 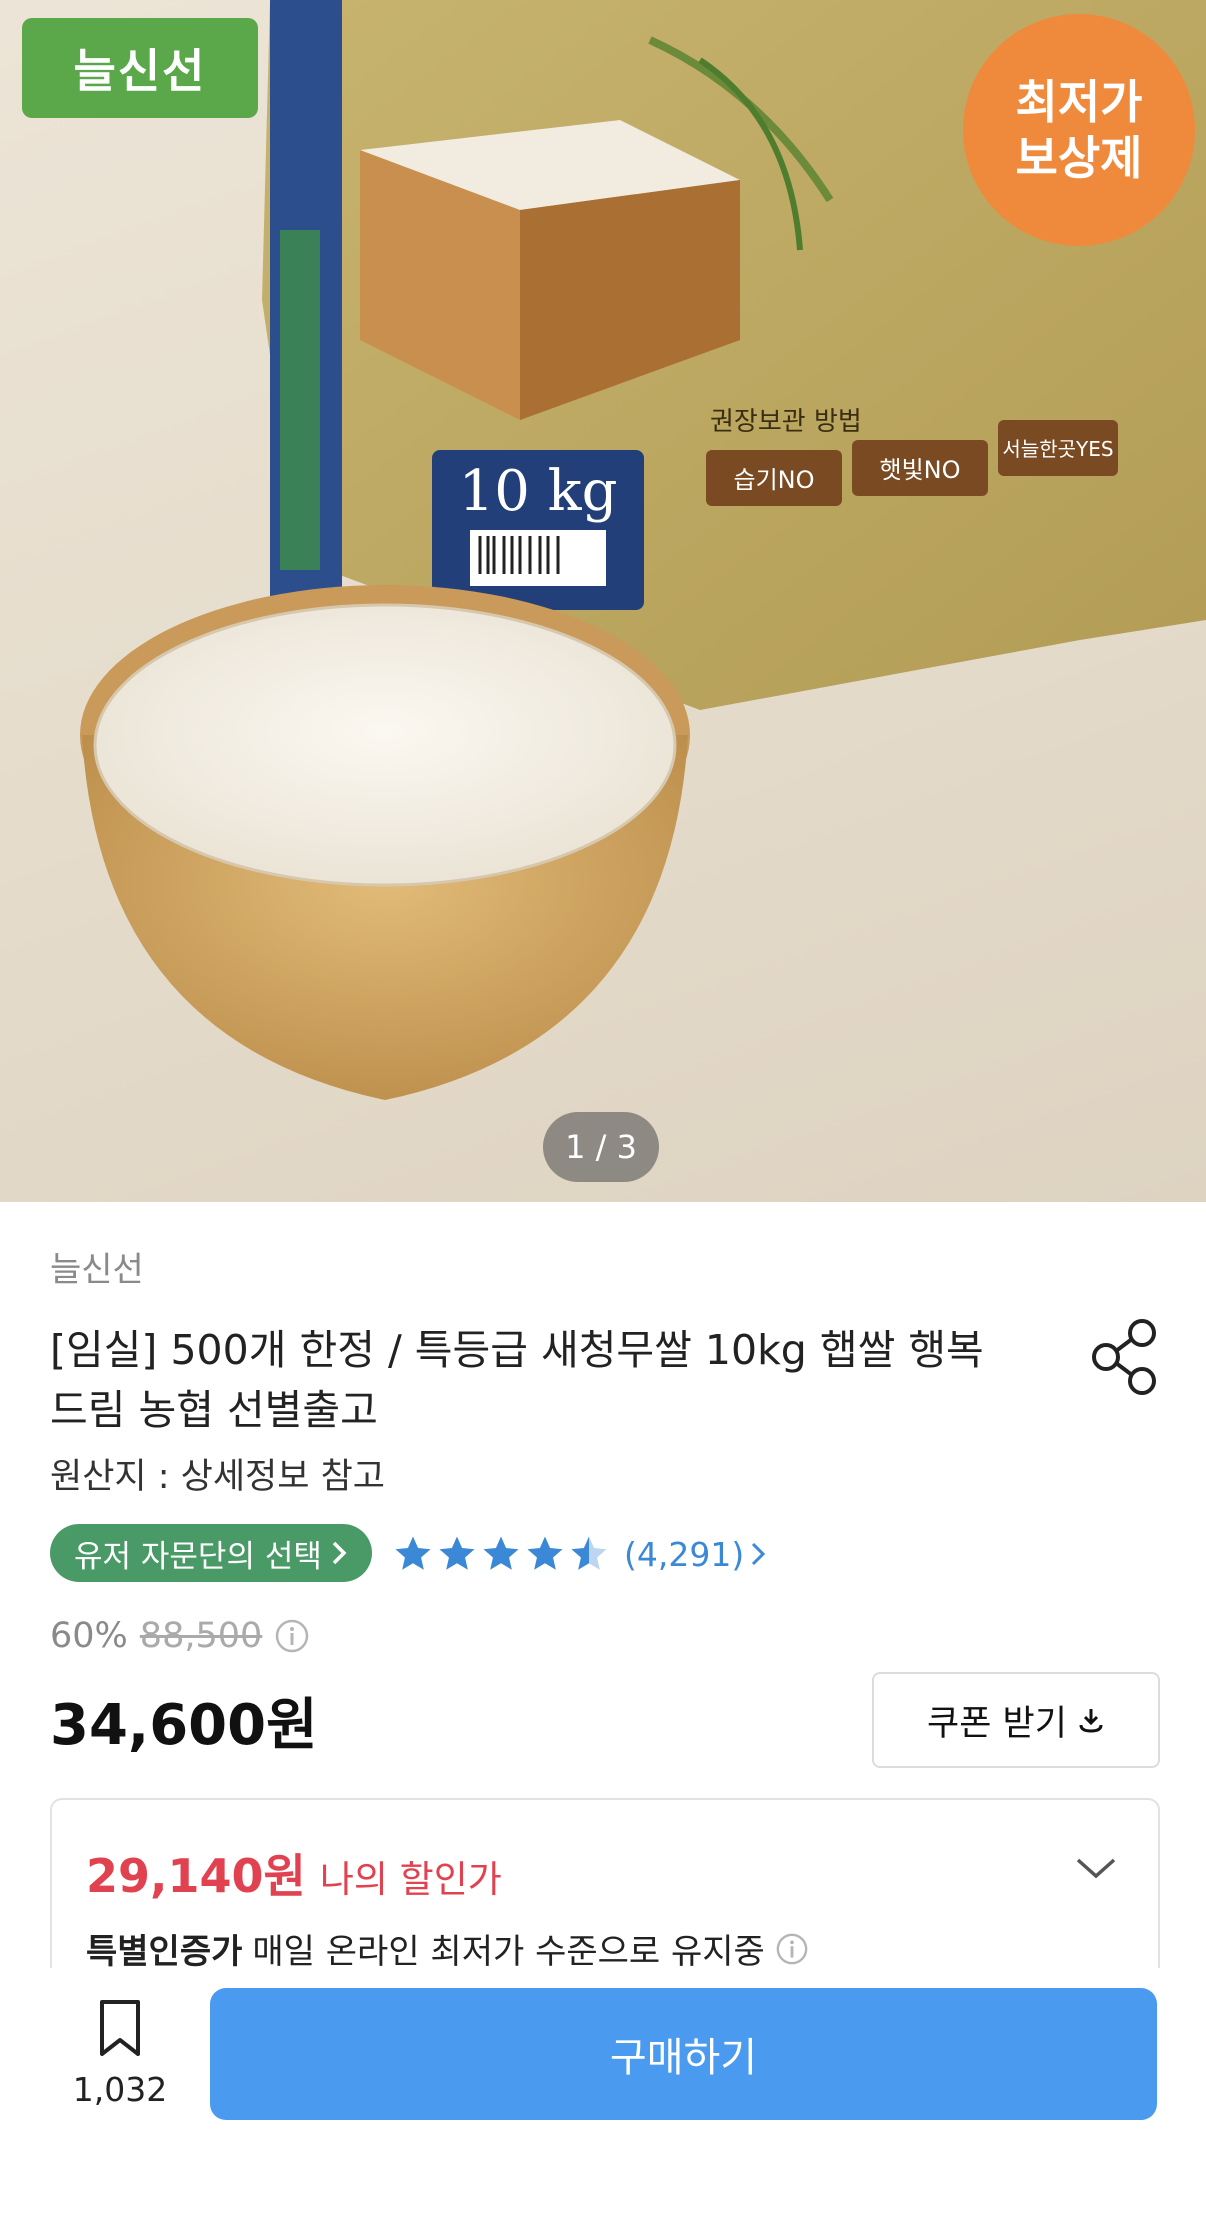 What do you see at coordinates (1057, 449) in the screenshot?
I see `svg-text: 서늘한곳YES` at bounding box center [1057, 449].